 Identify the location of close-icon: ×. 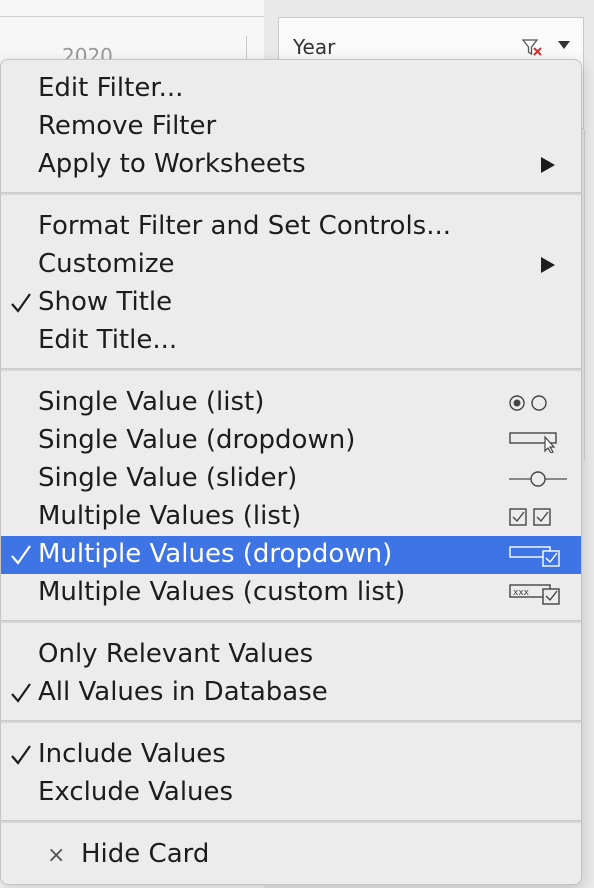
(56, 855).